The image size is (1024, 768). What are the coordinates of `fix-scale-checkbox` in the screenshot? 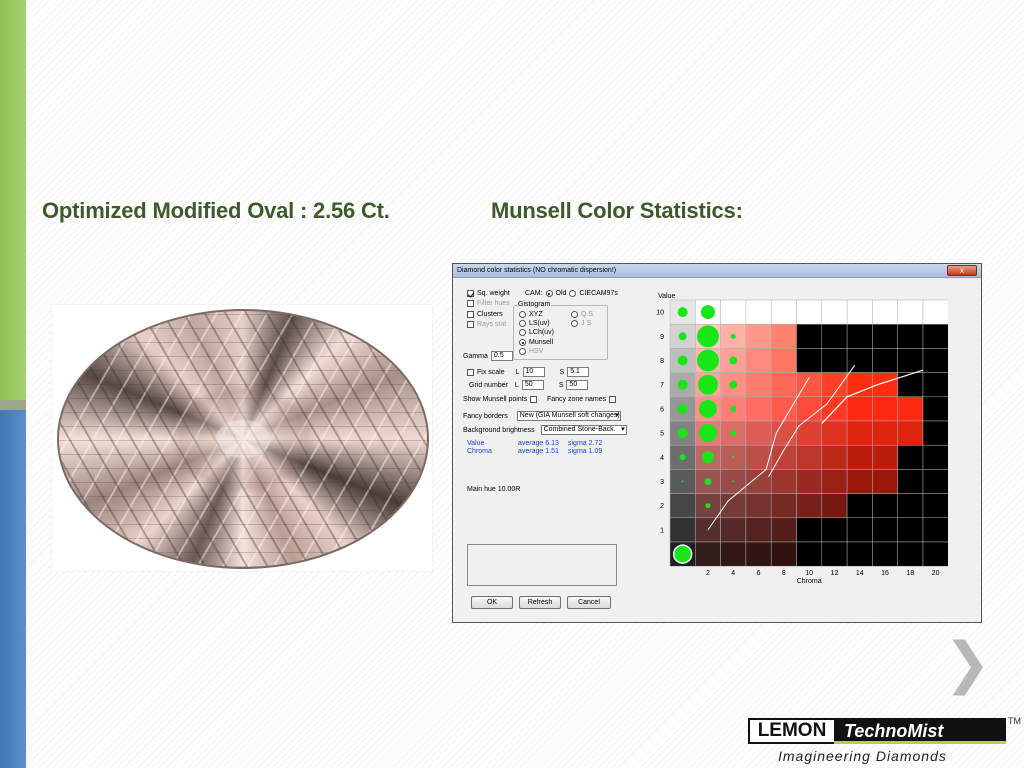 It's located at (470, 372).